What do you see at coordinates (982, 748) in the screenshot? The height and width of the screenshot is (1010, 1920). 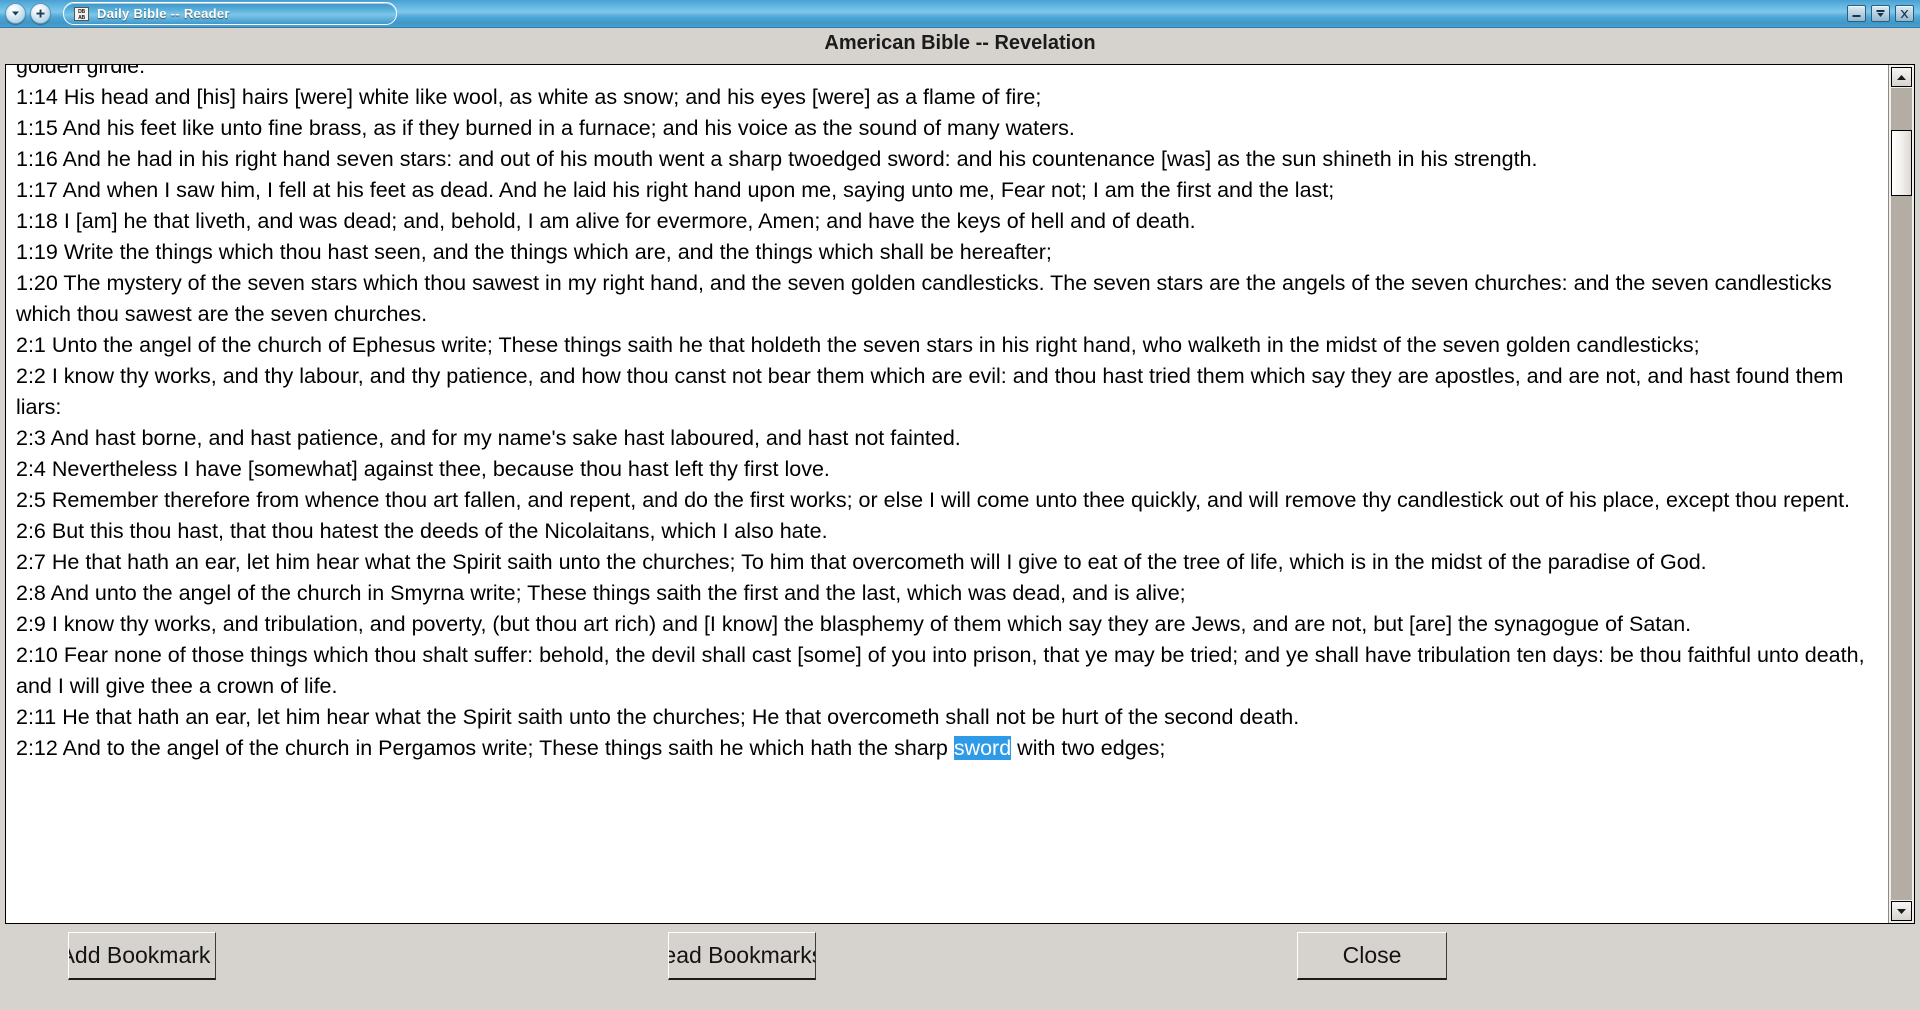 I see `selected-word: sword` at bounding box center [982, 748].